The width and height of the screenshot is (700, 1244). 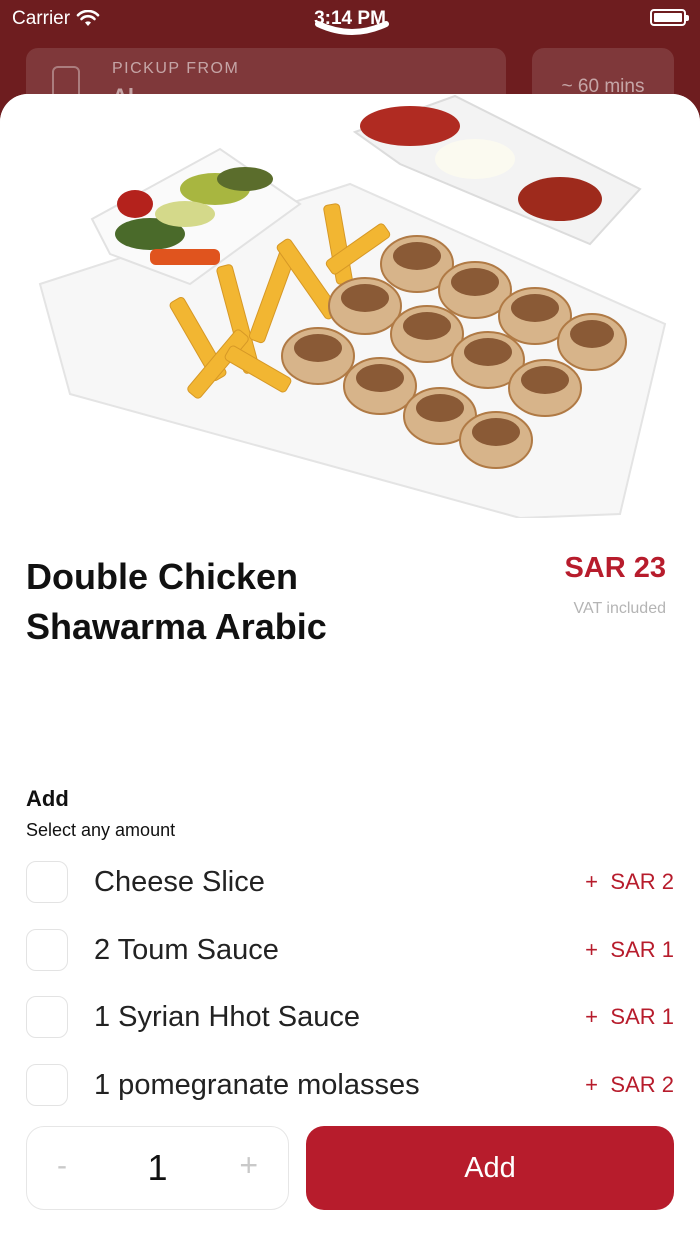 I want to click on addon-option: Cheese Slice + SAR 2, so click(x=350, y=883).